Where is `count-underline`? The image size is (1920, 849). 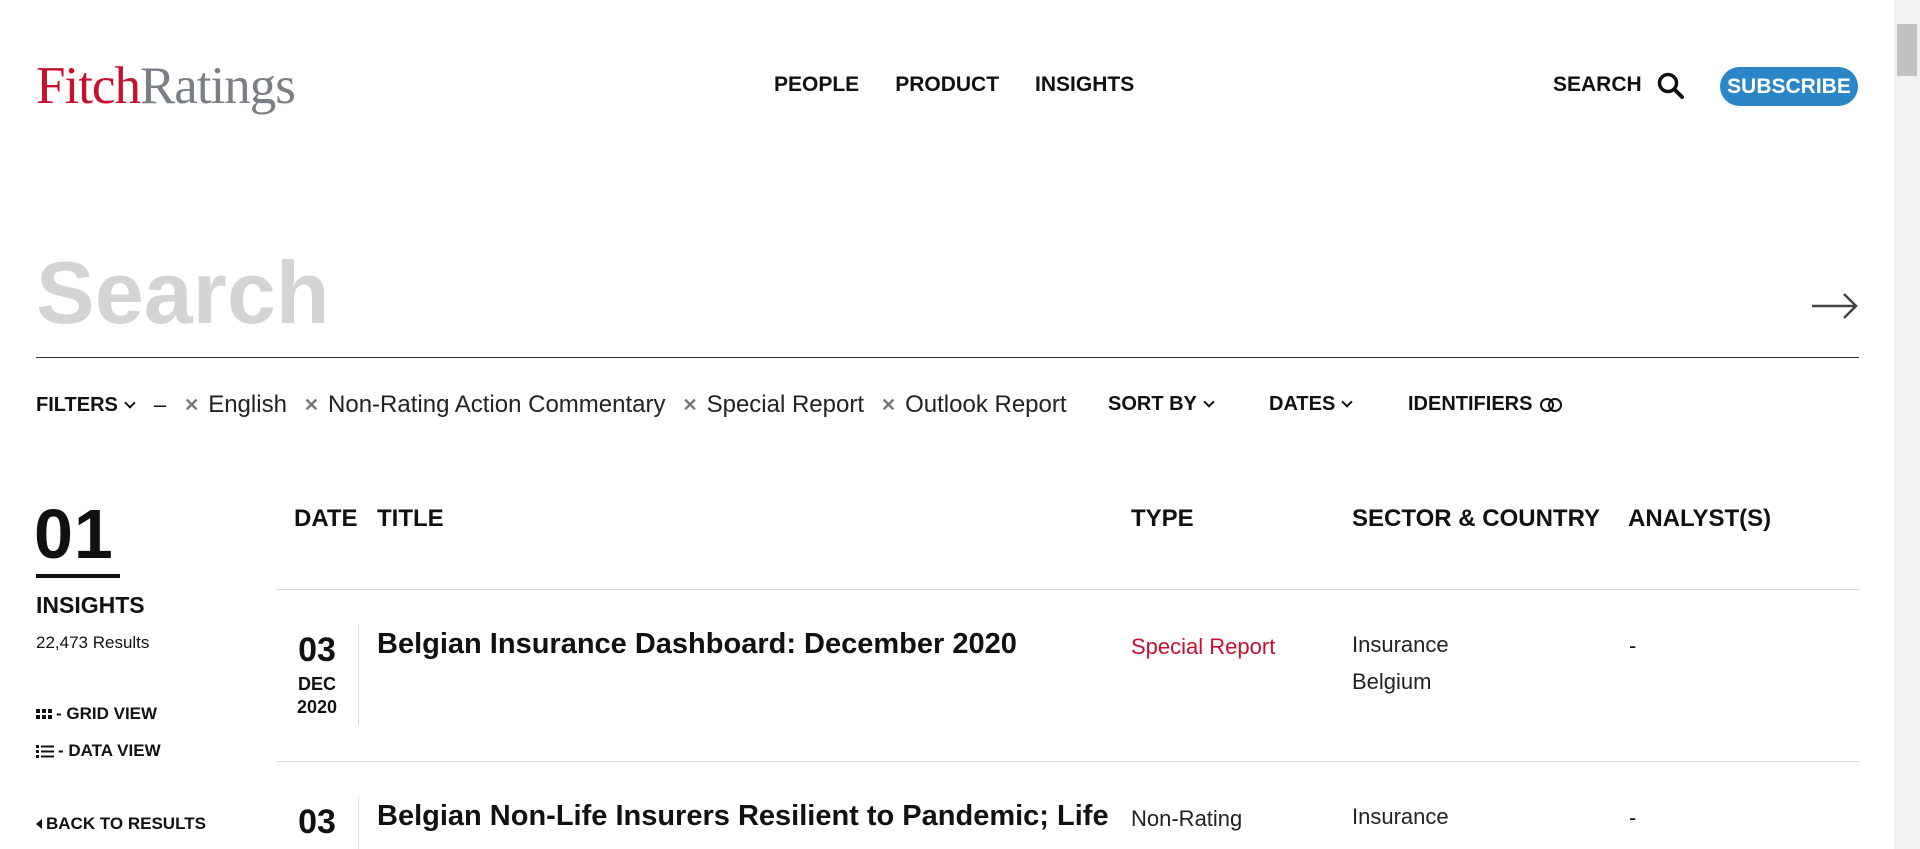 count-underline is located at coordinates (78, 576).